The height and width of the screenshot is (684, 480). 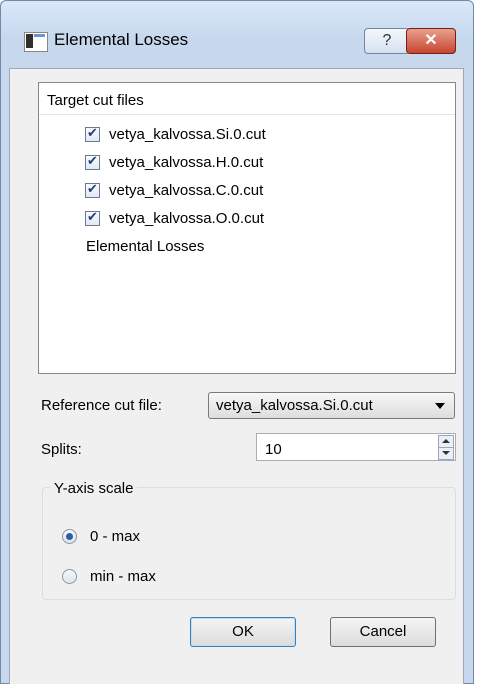 What do you see at coordinates (243, 632) in the screenshot?
I see `ok-button: OK` at bounding box center [243, 632].